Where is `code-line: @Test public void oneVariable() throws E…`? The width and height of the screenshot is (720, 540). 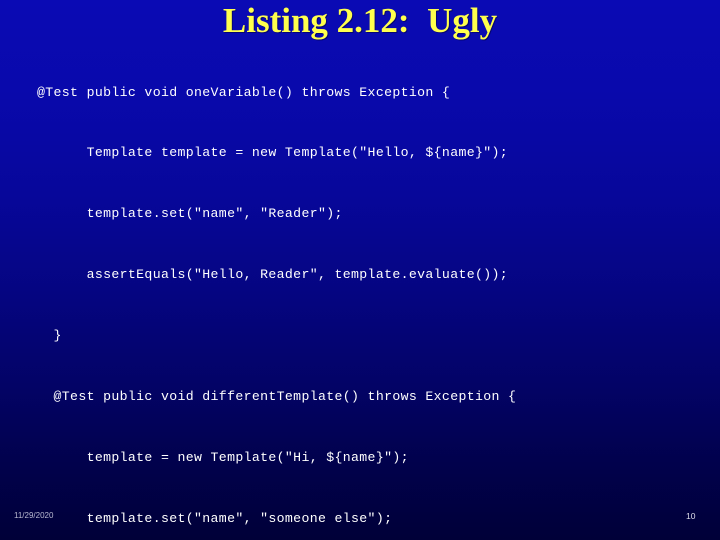
code-line: @Test public void oneVariable() throws E… is located at coordinates (244, 92).